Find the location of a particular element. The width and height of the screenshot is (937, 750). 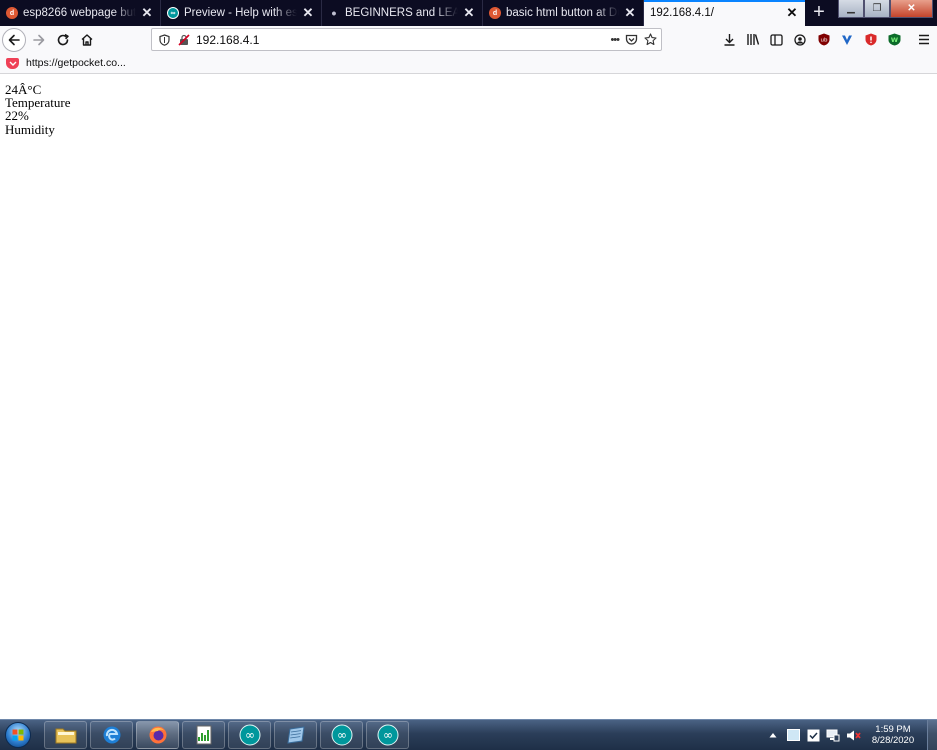

chevron-up-icon is located at coordinates (773, 735).